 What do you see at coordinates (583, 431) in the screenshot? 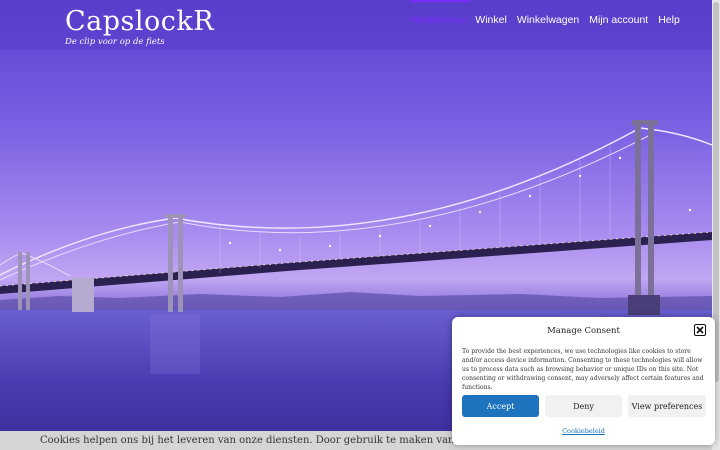
I see `cookie-policy-link: Cookiebeleid` at bounding box center [583, 431].